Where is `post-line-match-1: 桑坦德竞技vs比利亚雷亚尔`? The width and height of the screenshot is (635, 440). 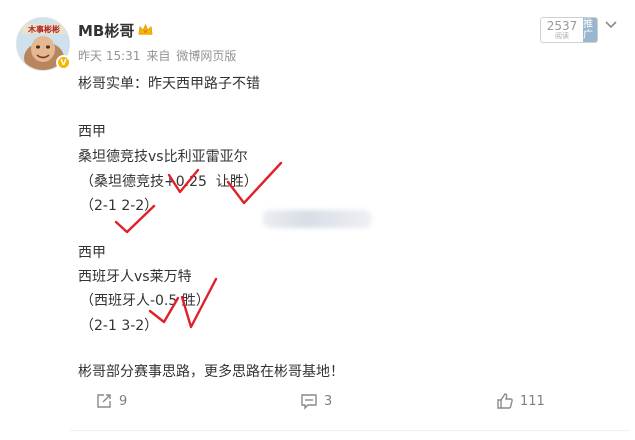
post-line-match-1: 桑坦德竞技vs比利亚雷亚尔 is located at coordinates (163, 157).